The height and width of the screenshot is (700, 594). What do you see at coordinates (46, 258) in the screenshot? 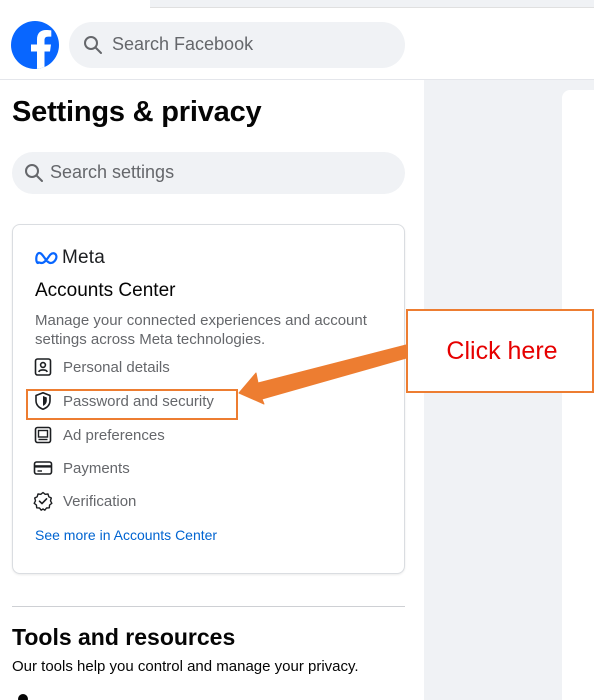
I see `meta-infinity-icon` at bounding box center [46, 258].